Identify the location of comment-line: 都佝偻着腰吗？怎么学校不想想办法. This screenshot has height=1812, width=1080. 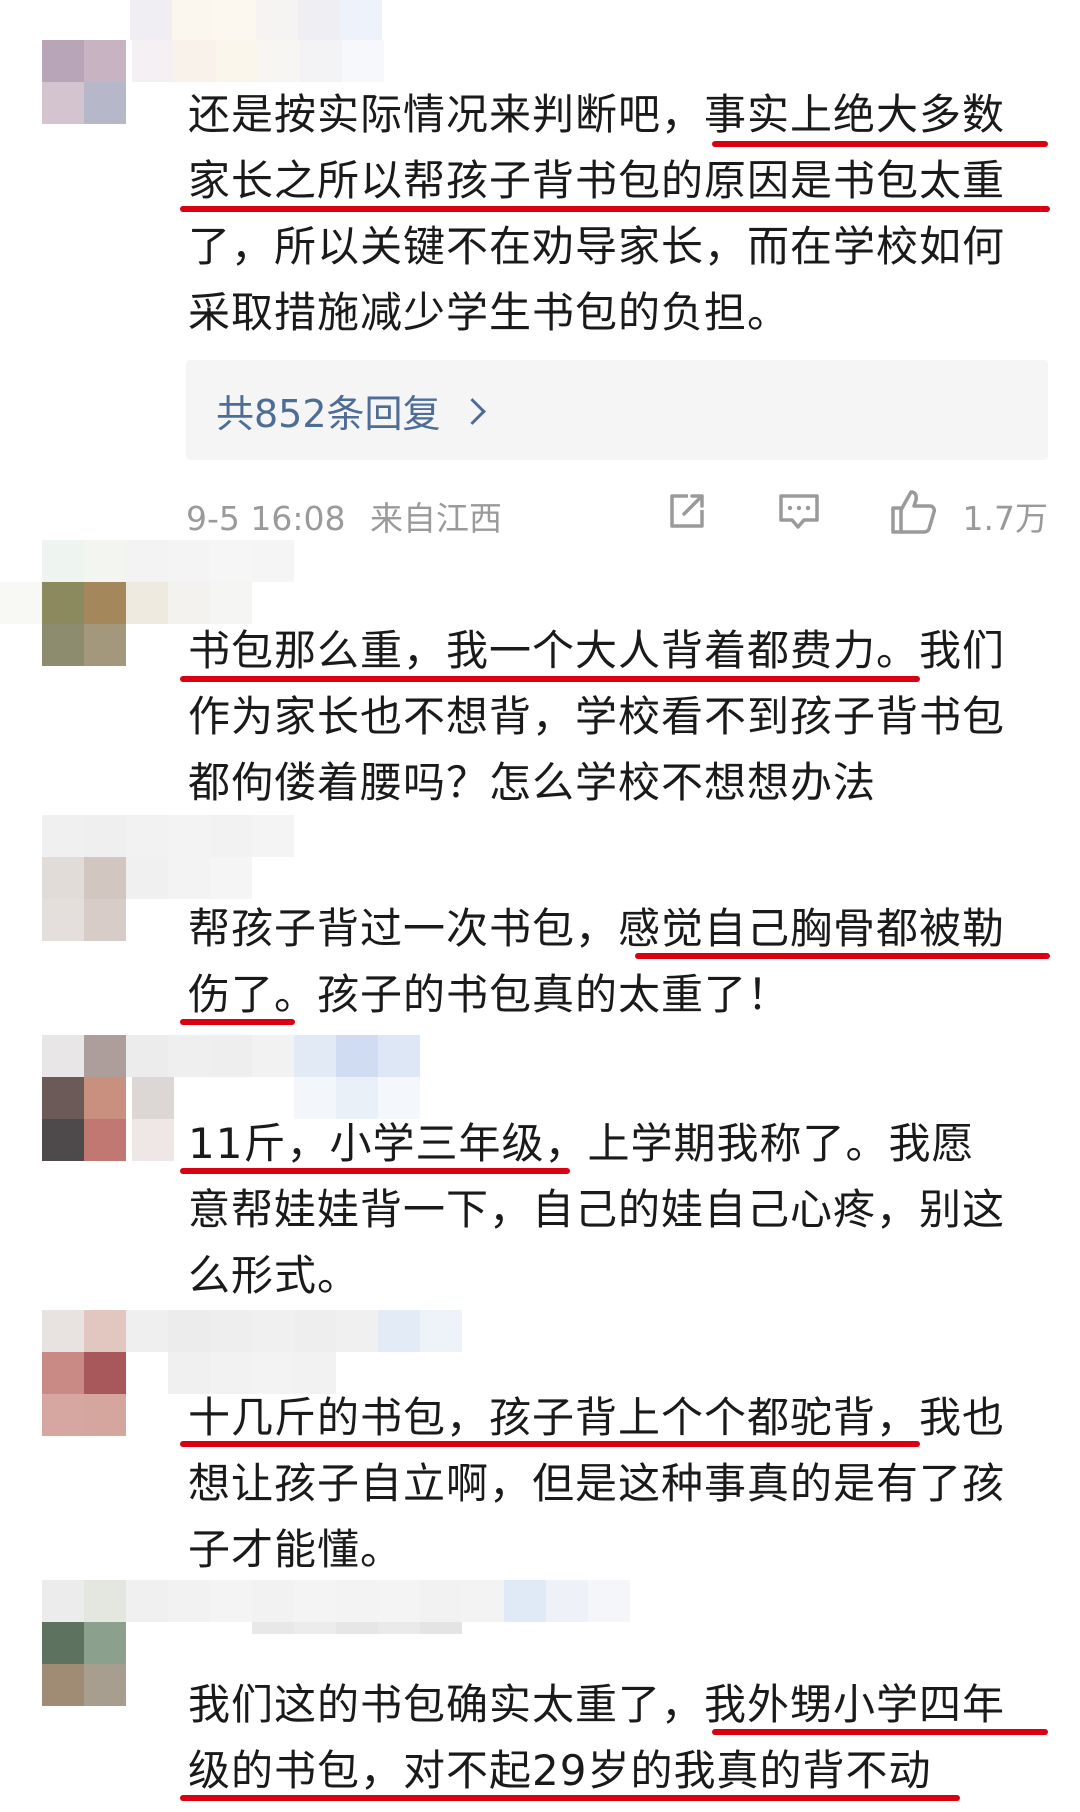
(532, 782).